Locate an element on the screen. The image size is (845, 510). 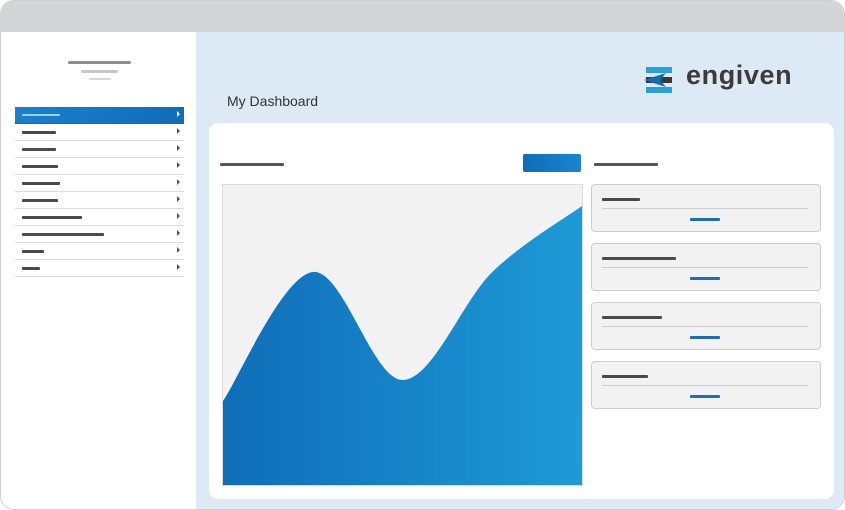
chart-action-button is located at coordinates (552, 163).